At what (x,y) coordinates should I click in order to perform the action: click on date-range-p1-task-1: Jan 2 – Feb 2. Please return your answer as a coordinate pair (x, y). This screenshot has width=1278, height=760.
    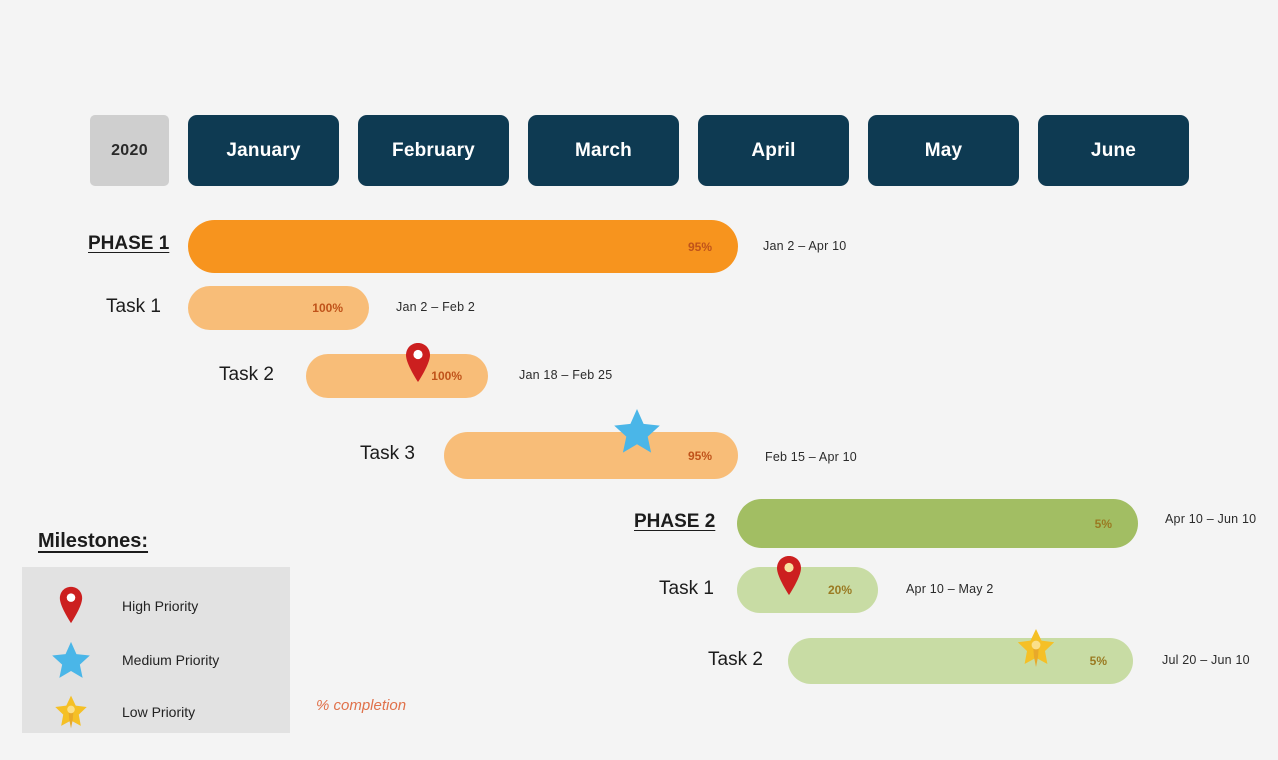
    Looking at the image, I should click on (436, 307).